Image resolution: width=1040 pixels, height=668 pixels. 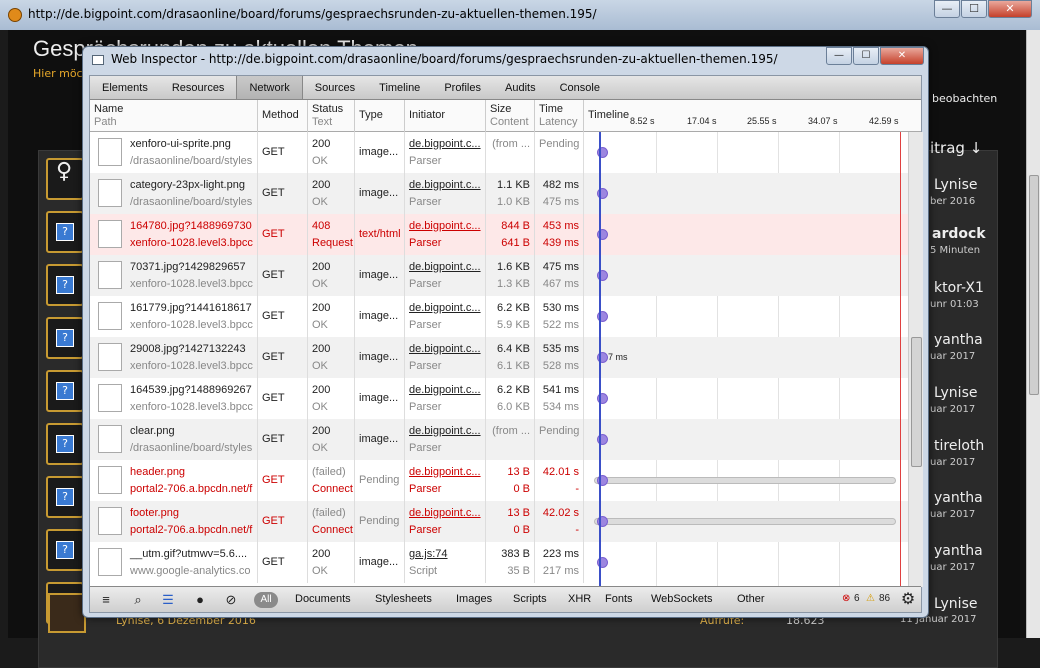 I want to click on list-view-icon: ☰, so click(x=168, y=600).